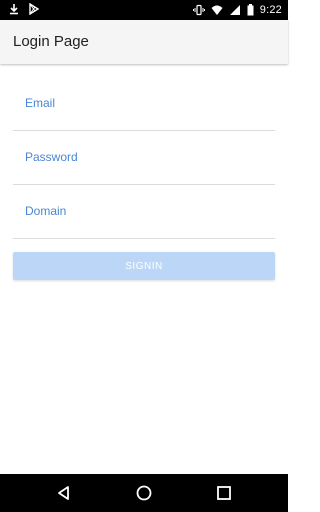 The image size is (320, 512). I want to click on navigation-bar, so click(144, 493).